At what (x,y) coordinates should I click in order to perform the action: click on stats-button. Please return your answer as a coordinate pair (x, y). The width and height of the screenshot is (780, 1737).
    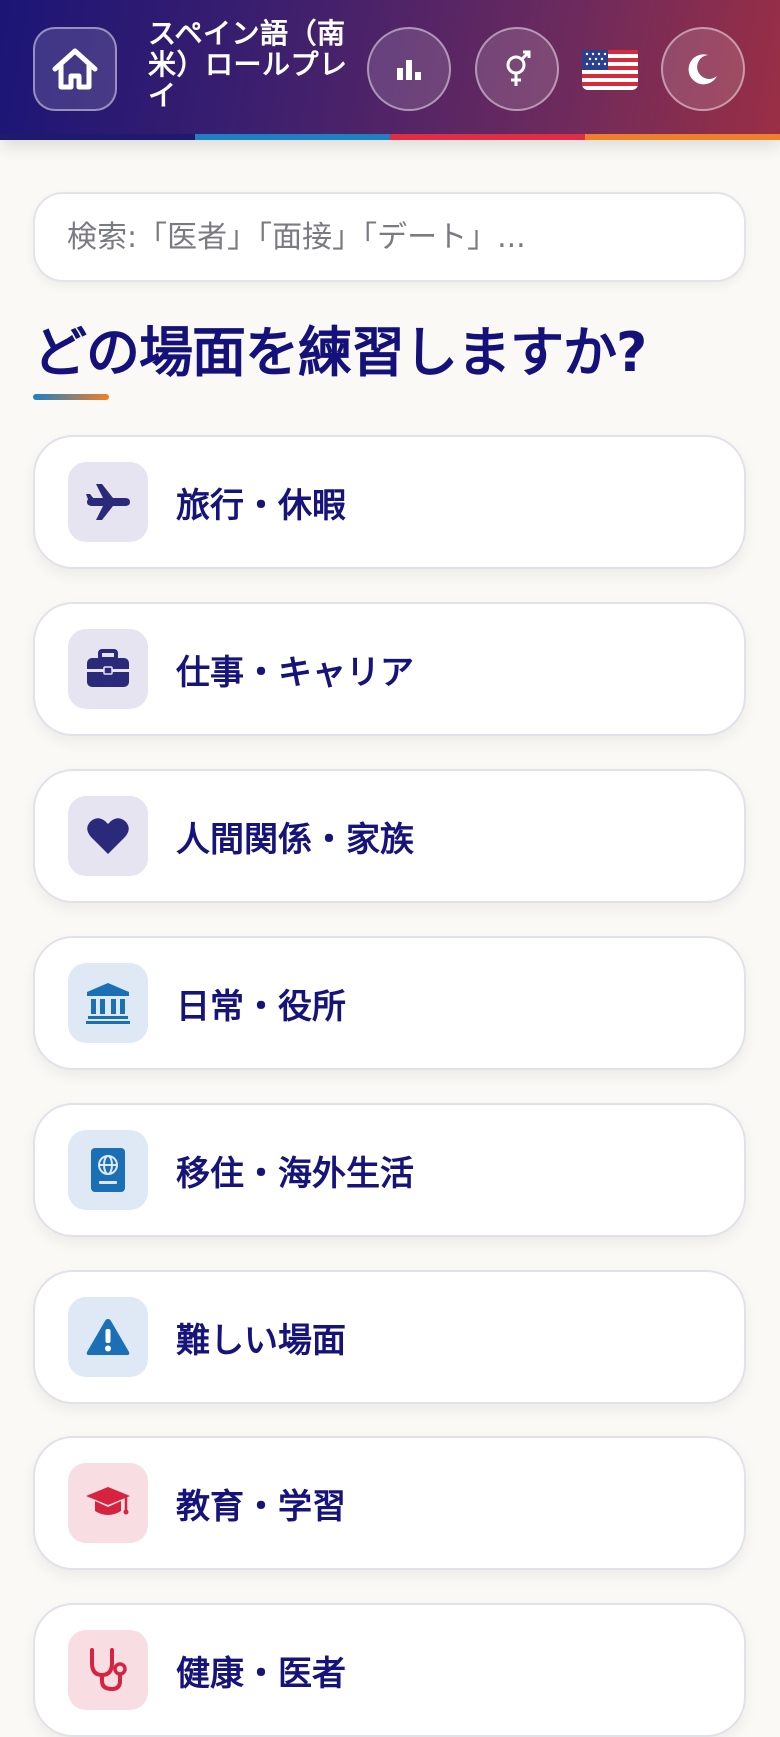
    Looking at the image, I should click on (409, 69).